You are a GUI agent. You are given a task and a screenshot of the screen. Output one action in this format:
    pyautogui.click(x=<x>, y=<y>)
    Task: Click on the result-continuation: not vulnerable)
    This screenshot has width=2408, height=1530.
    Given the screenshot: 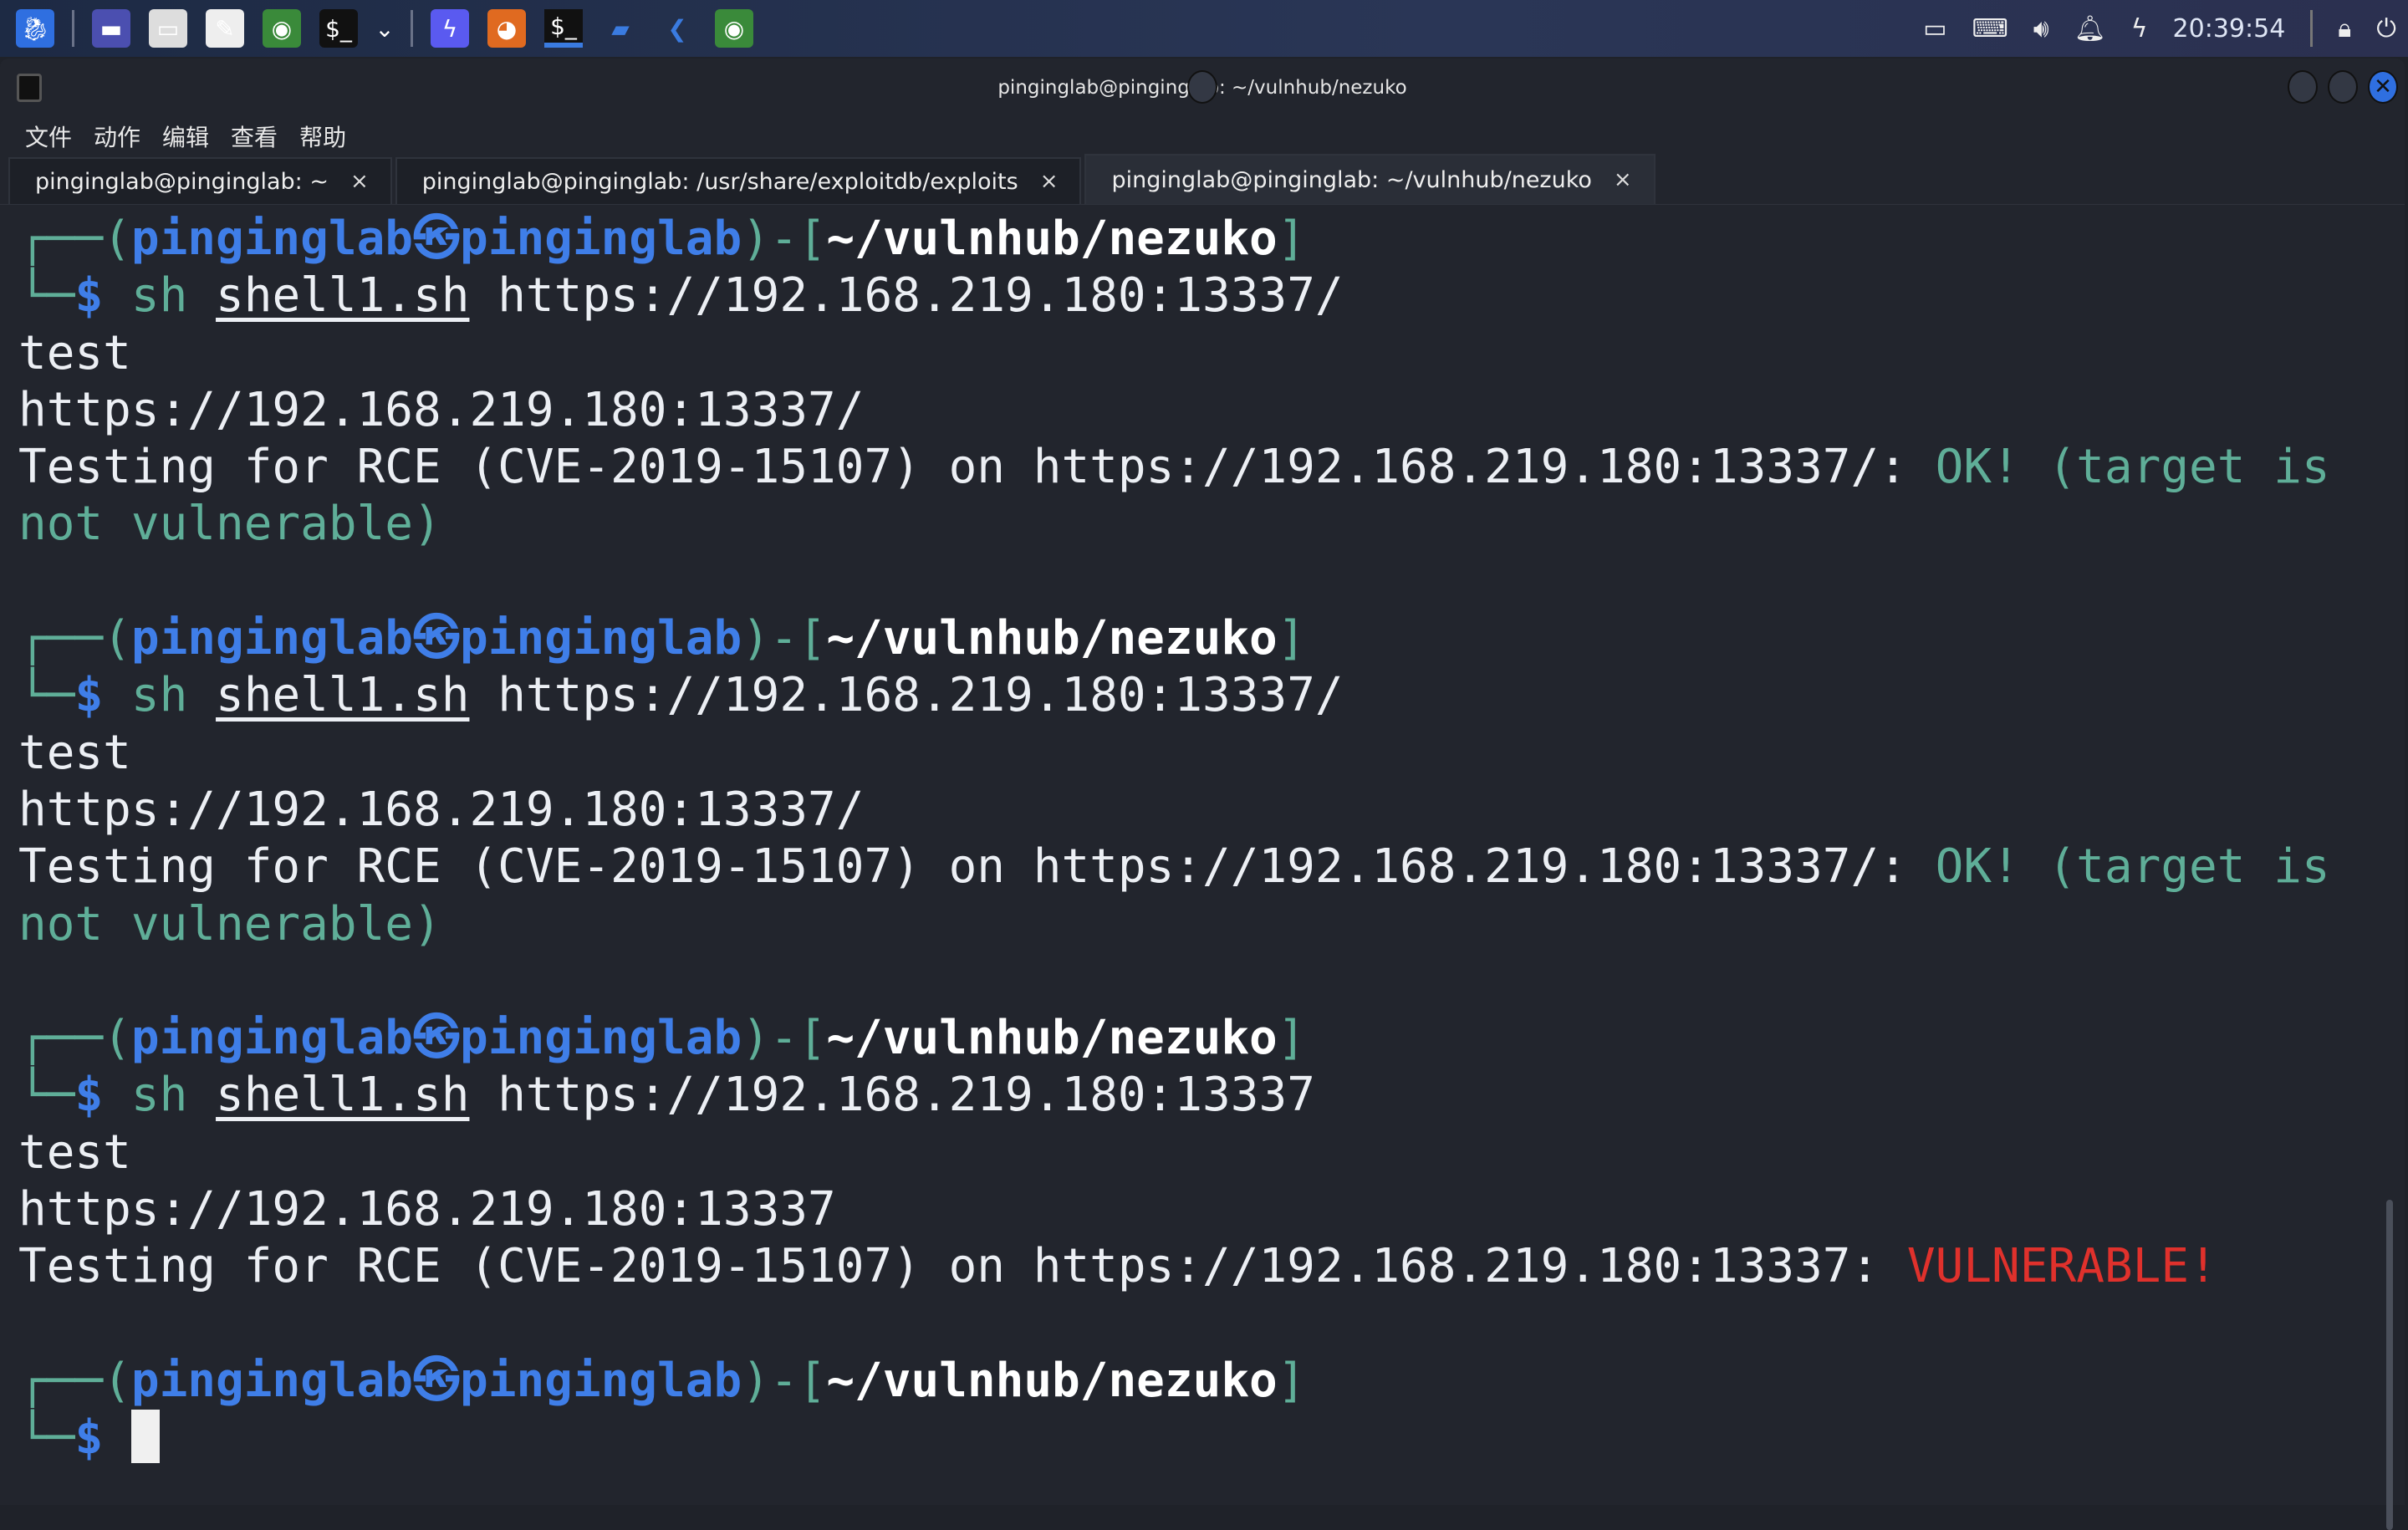 What is the action you would take?
    pyautogui.click(x=229, y=524)
    